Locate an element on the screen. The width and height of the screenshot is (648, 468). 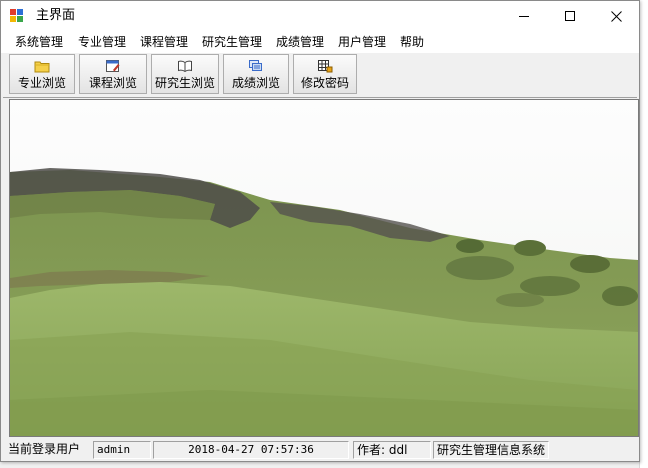
grid-key-icon is located at coordinates (325, 66).